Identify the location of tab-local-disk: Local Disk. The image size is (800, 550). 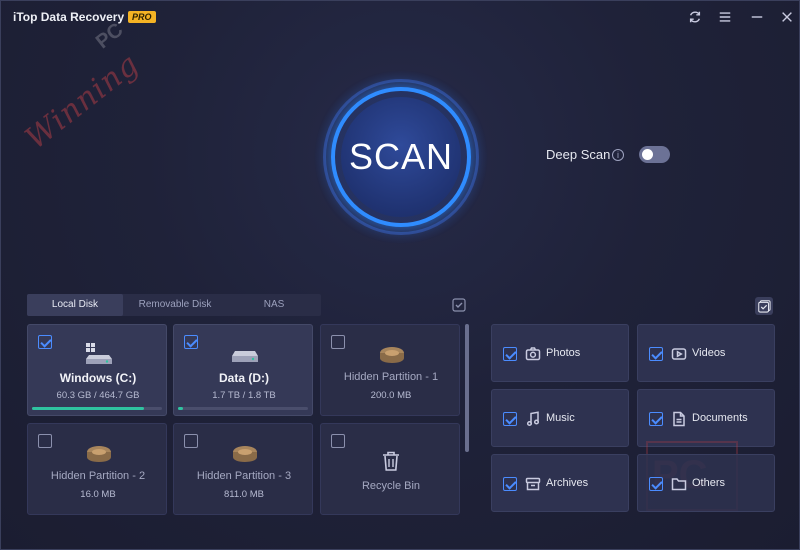
(75, 305).